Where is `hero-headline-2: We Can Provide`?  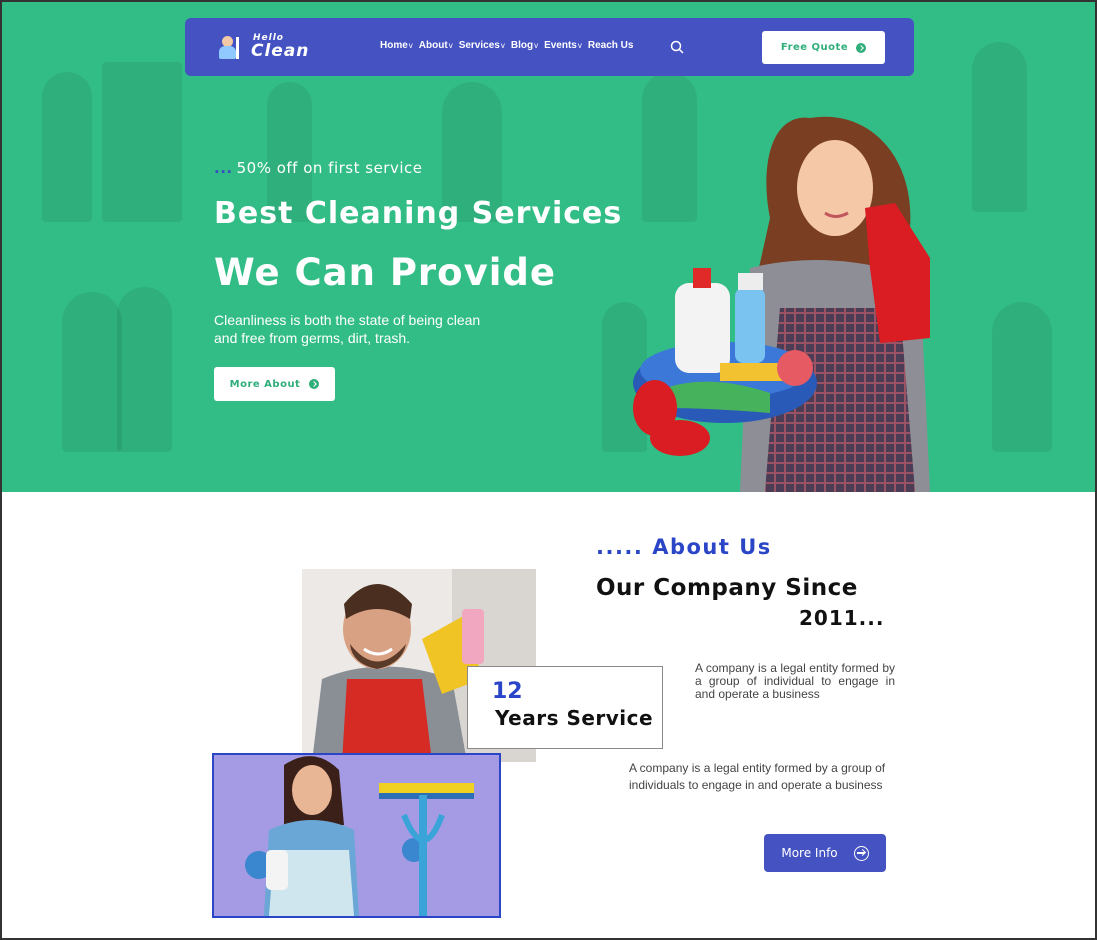
hero-headline-2: We Can Provide is located at coordinates (385, 272).